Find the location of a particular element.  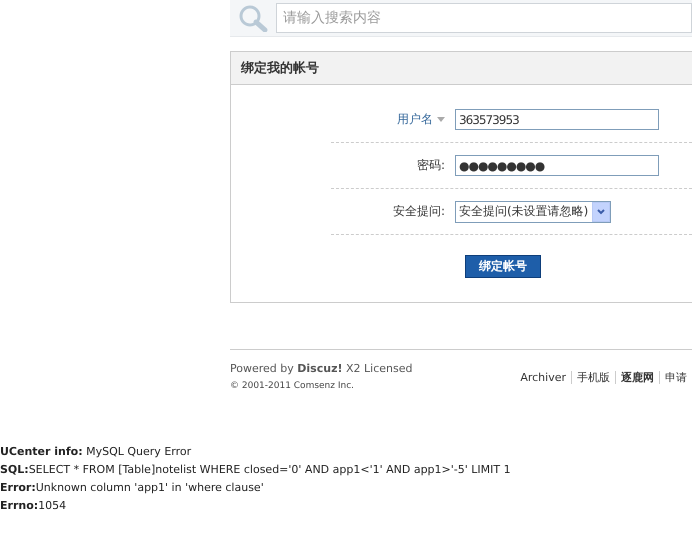

select-field: 安全提问(未设置请忽略) is located at coordinates (533, 211).